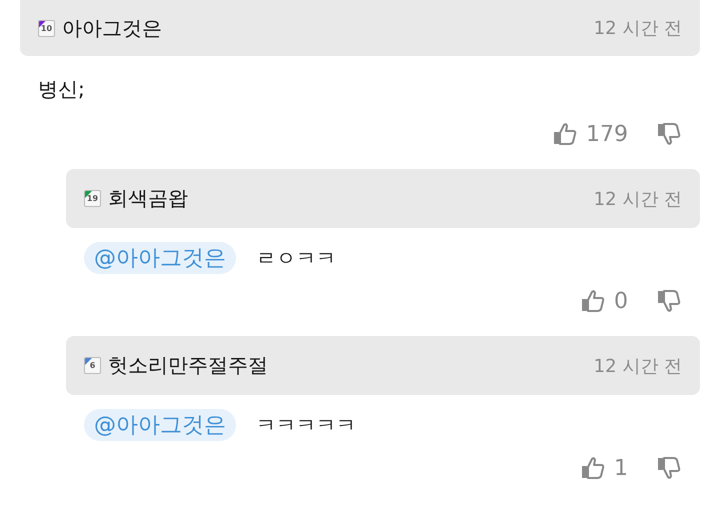 This screenshot has height=525, width=719. Describe the element at coordinates (92, 365) in the screenshot. I see `level-badge: 6` at that location.